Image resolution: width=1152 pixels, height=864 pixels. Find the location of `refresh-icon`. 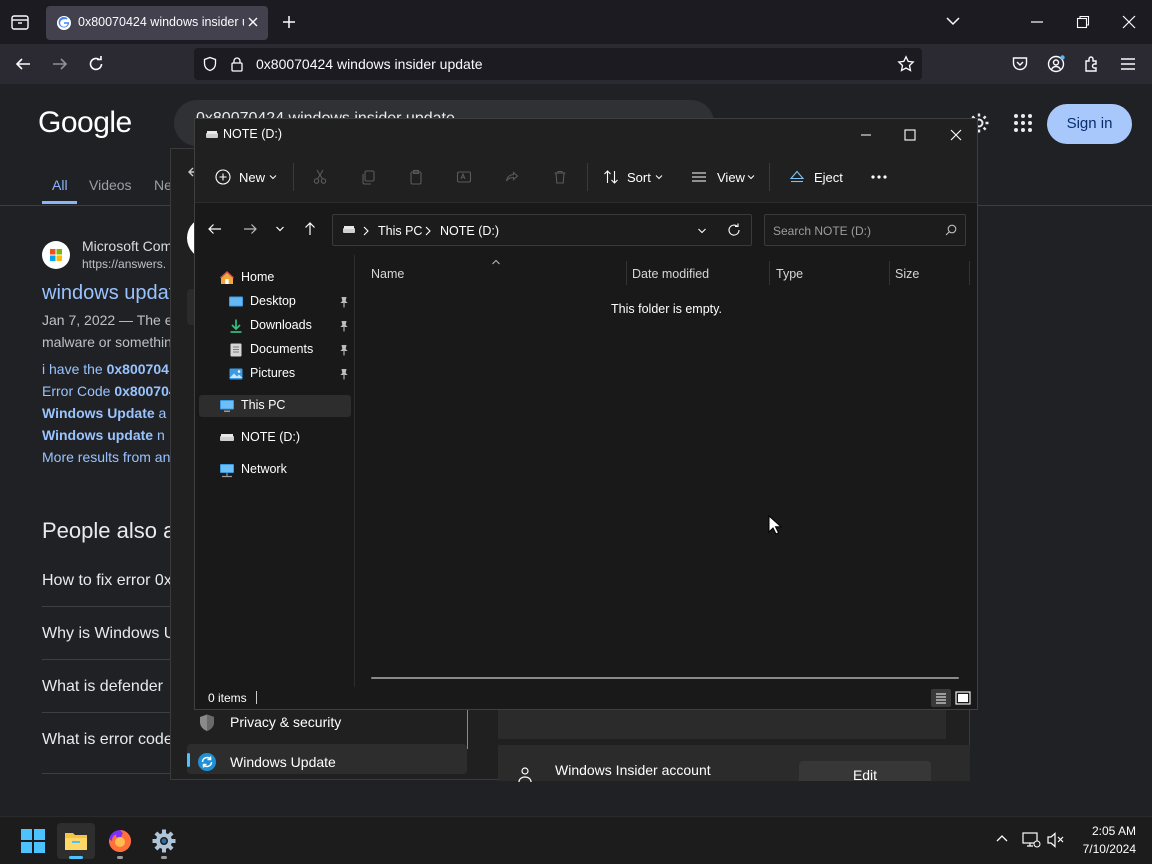

refresh-icon is located at coordinates (734, 230).